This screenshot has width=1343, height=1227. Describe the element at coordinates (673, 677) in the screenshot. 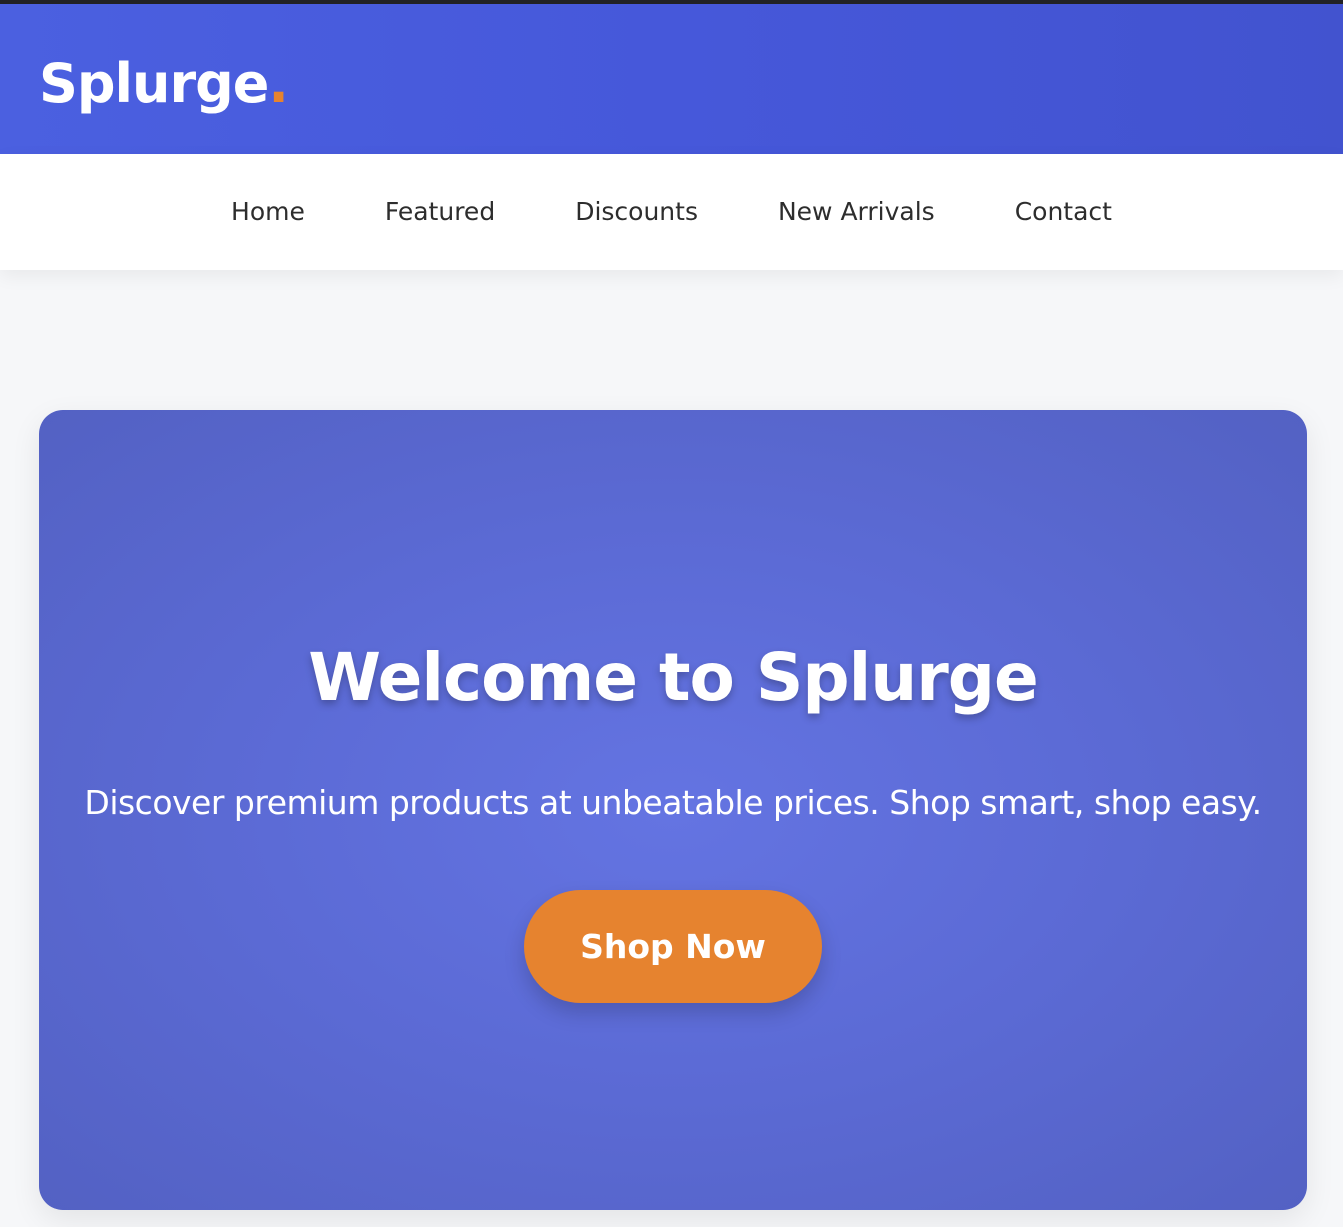

I see `hero-title: Welcome to Splurge` at that location.